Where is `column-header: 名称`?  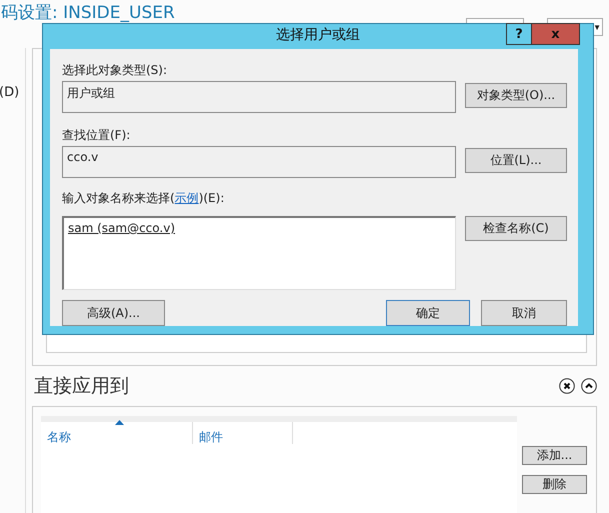
column-header: 名称 is located at coordinates (117, 433).